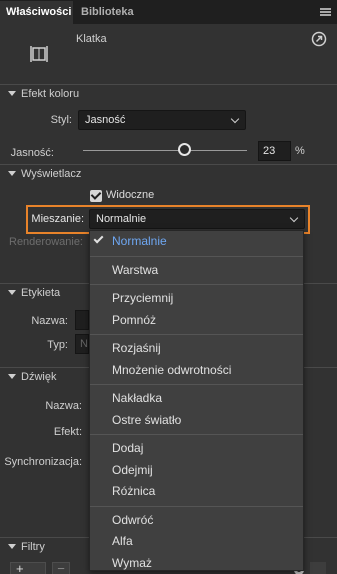 Image resolution: width=337 pixels, height=574 pixels. Describe the element at coordinates (32, 153) in the screenshot. I see `brightness-label: Jasność:` at that location.